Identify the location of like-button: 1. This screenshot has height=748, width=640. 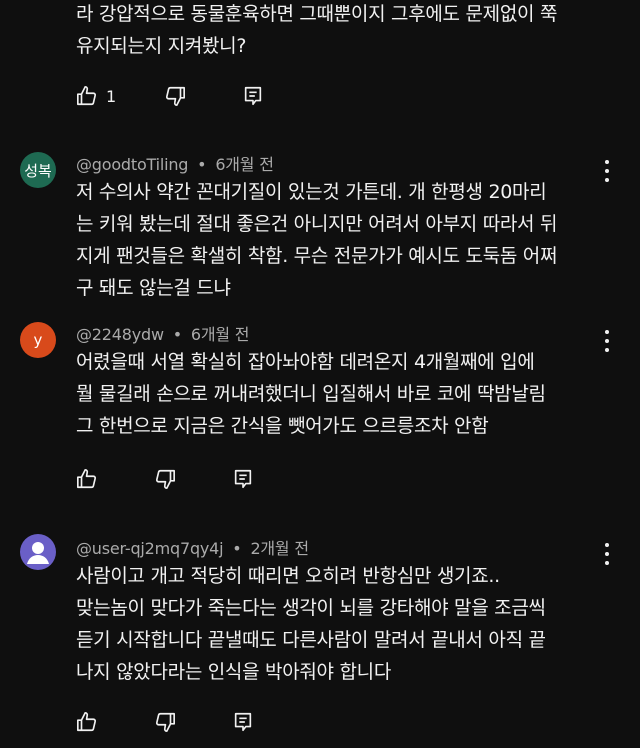
(96, 96).